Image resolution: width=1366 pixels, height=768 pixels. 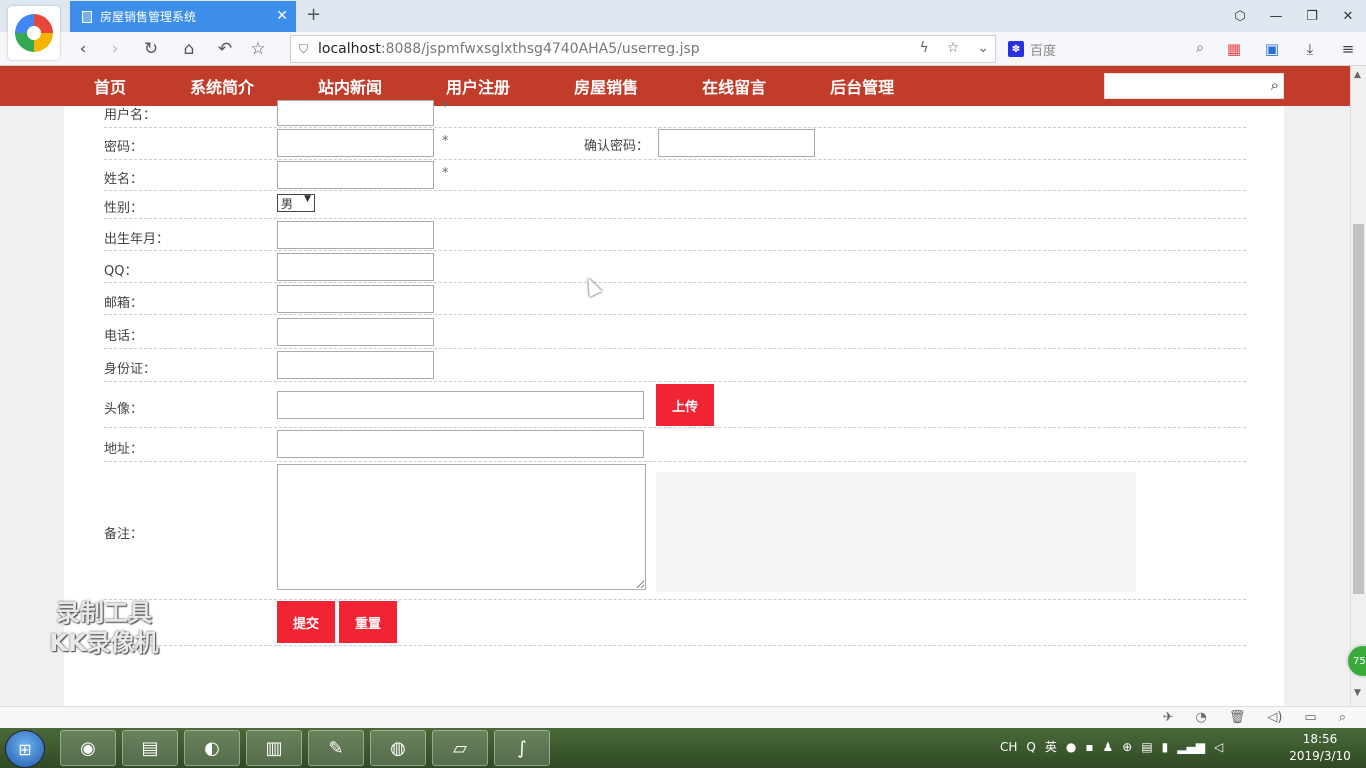 I want to click on apps-grid-icon: ▦, so click(x=1234, y=49).